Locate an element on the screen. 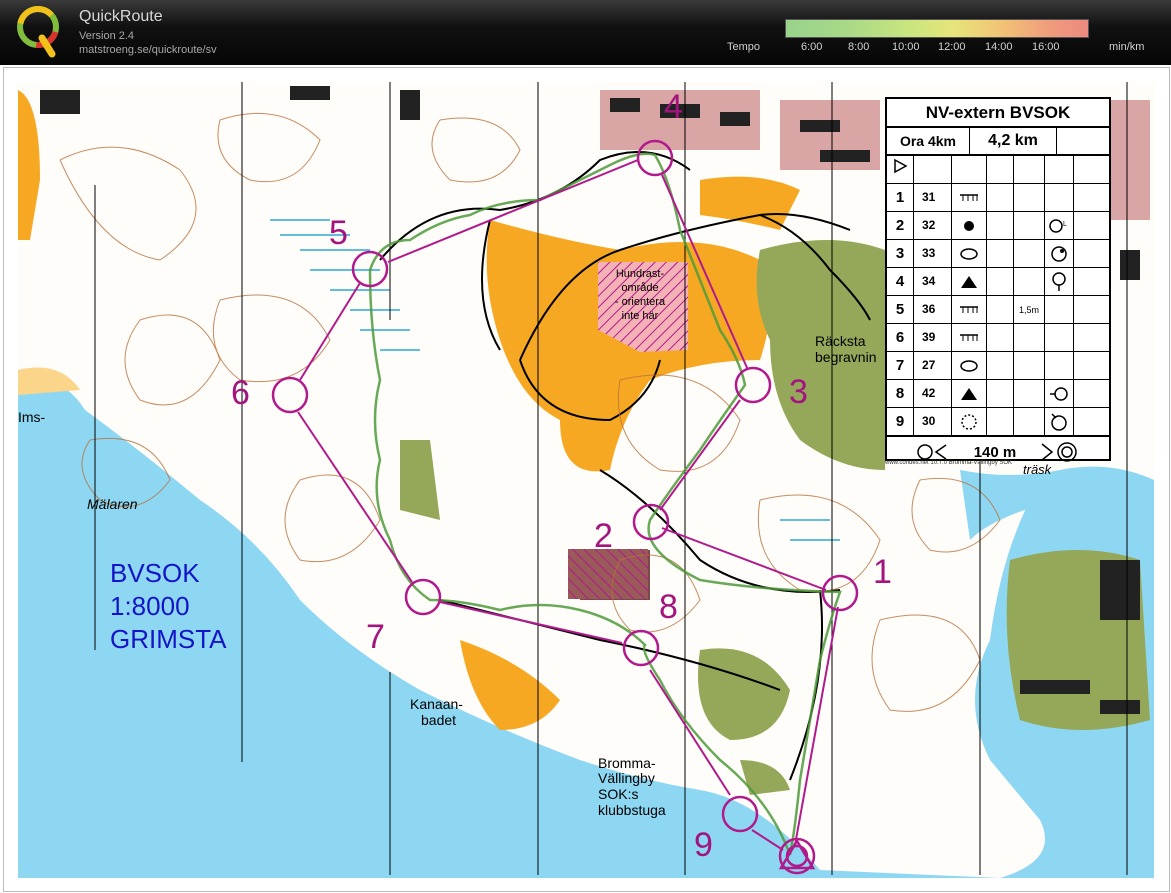 The width and height of the screenshot is (1171, 893). label-hundrast-3: - orientera is located at coordinates (640, 302).